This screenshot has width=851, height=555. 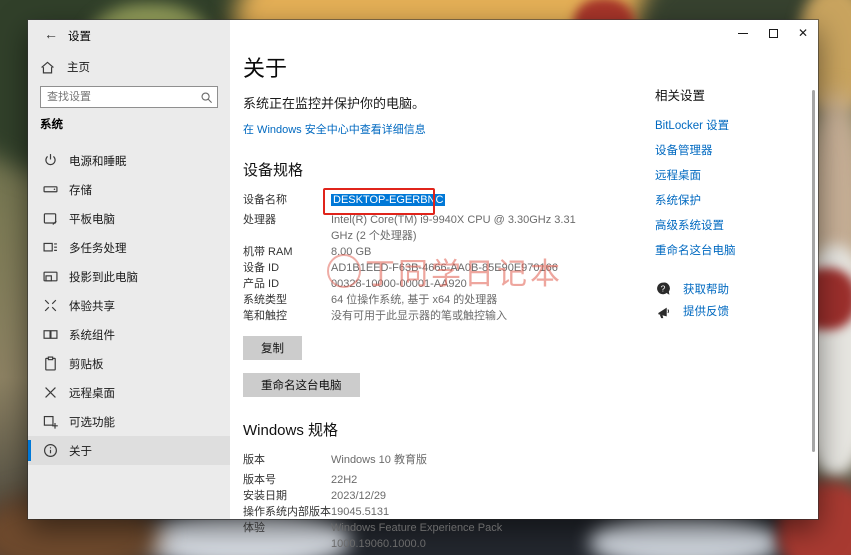 I want to click on sidebar-item-label: 存储, so click(x=80, y=190).